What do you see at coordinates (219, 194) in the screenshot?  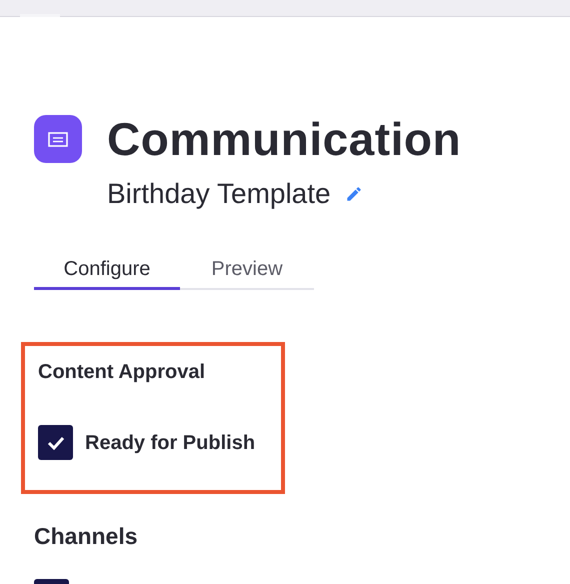 I see `template-name: Birthday Template` at bounding box center [219, 194].